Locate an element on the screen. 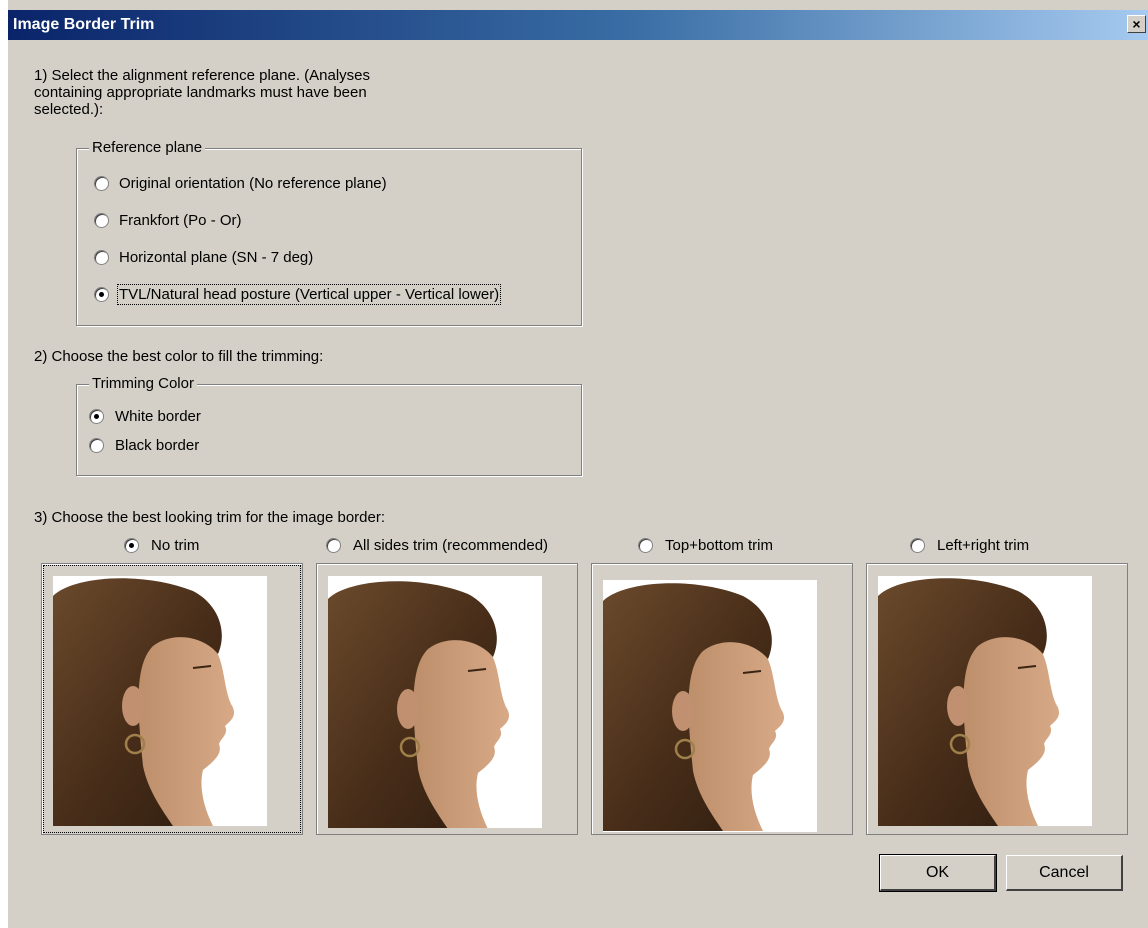 The width and height of the screenshot is (1148, 928). color-option-label: Black border is located at coordinates (157, 445).